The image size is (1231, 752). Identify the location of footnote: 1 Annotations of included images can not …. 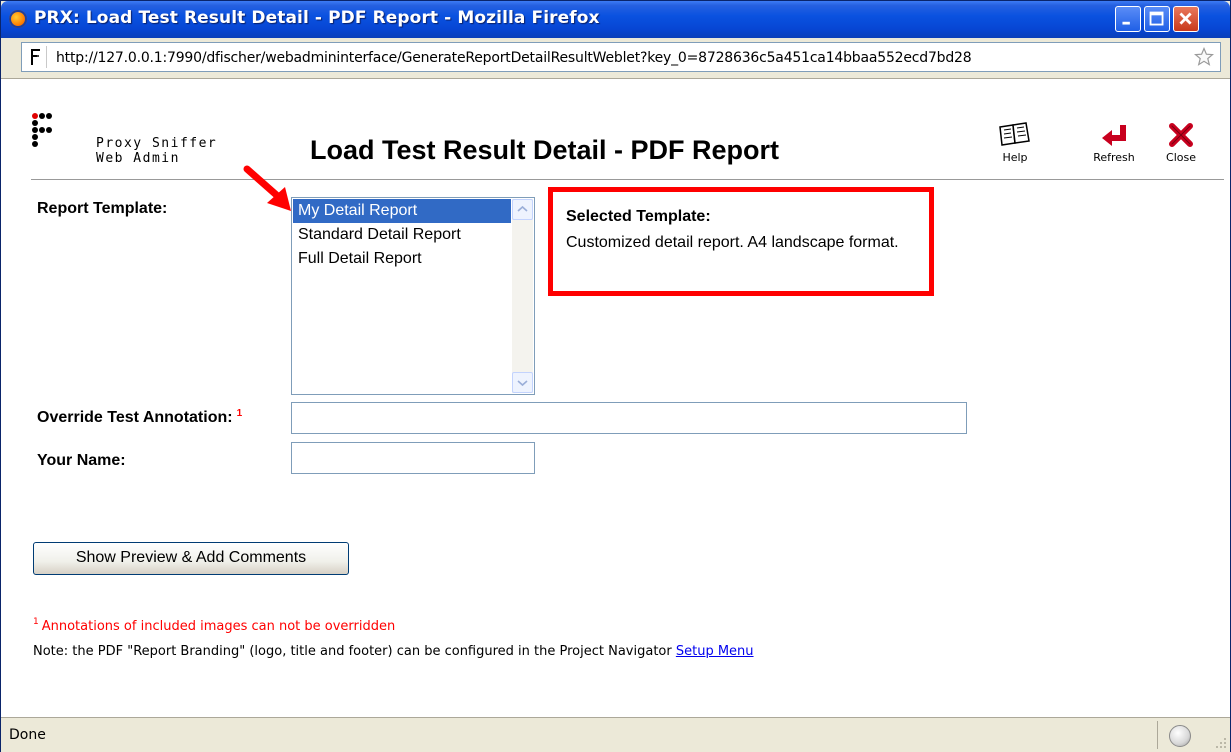
(214, 625).